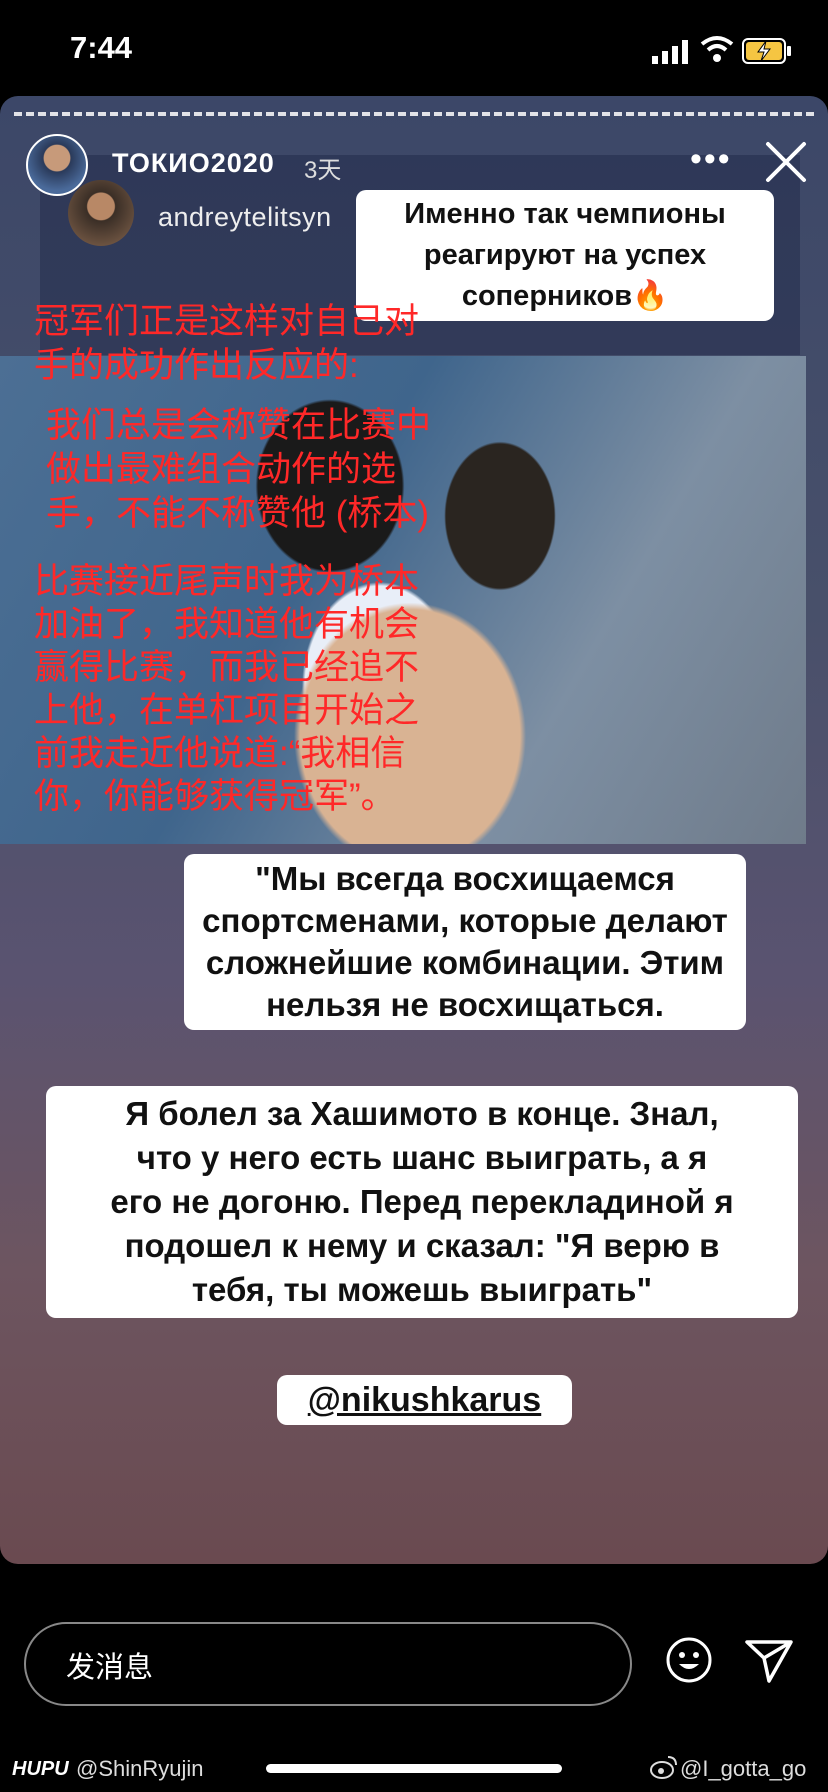 This screenshot has width=828, height=1792. I want to click on reply-placeholder: 发消息, so click(110, 1668).